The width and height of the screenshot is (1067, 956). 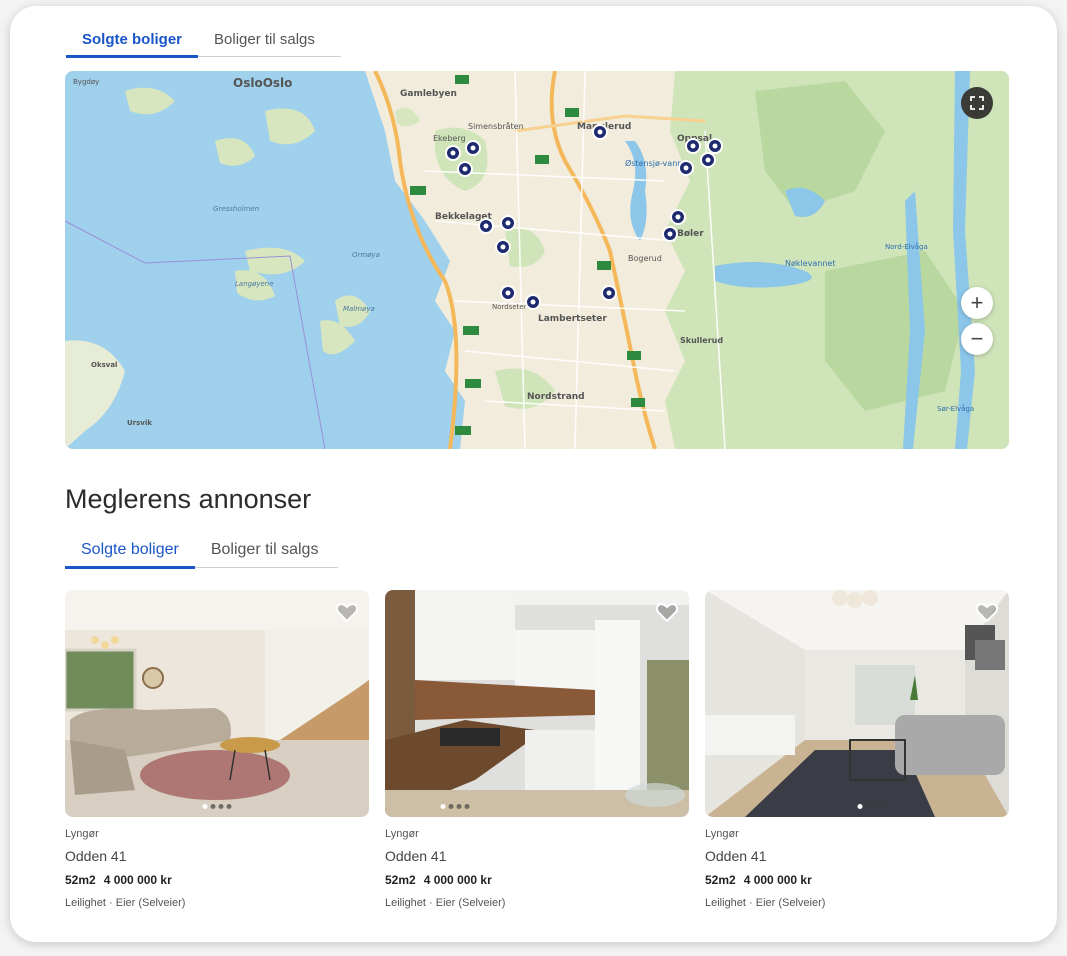 I want to click on section-title: Meglerens annonser, so click(x=188, y=499).